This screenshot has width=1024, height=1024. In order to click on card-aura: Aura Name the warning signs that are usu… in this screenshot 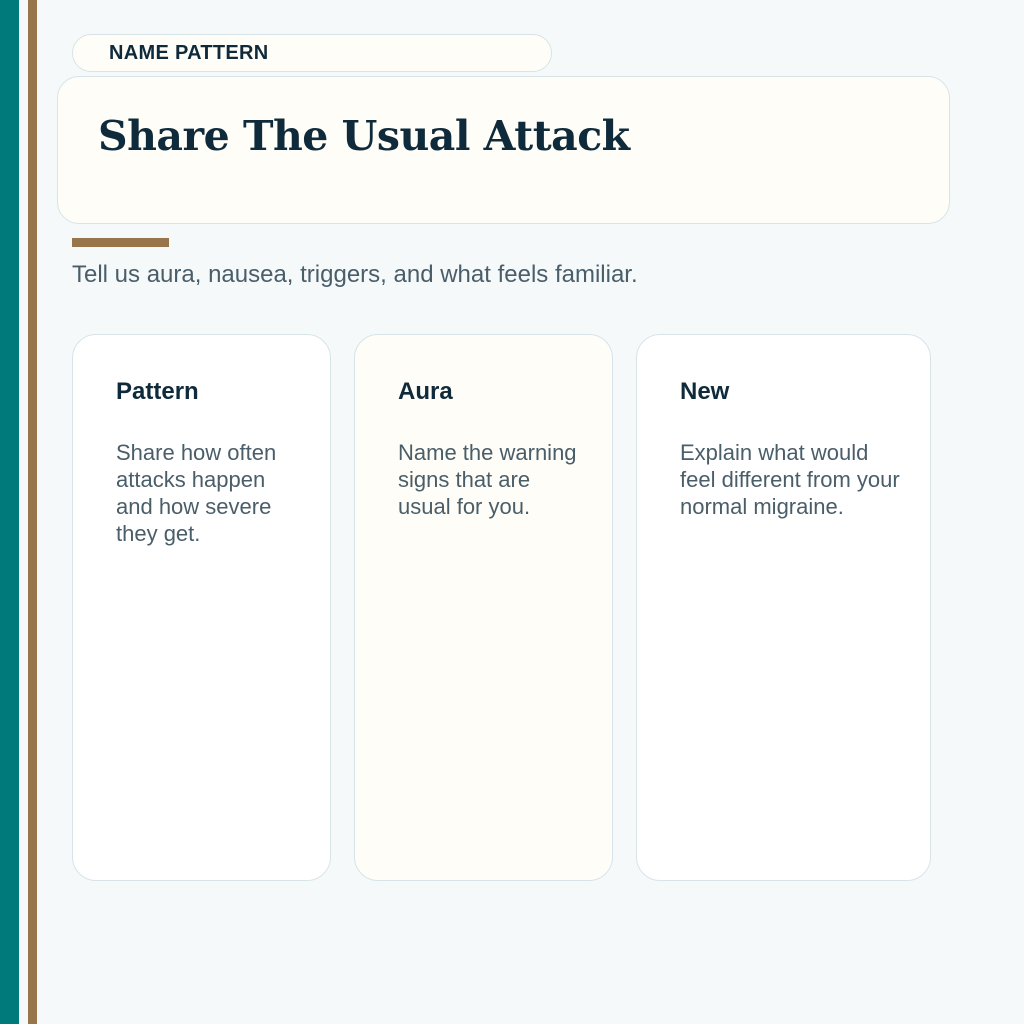, I will do `click(483, 607)`.